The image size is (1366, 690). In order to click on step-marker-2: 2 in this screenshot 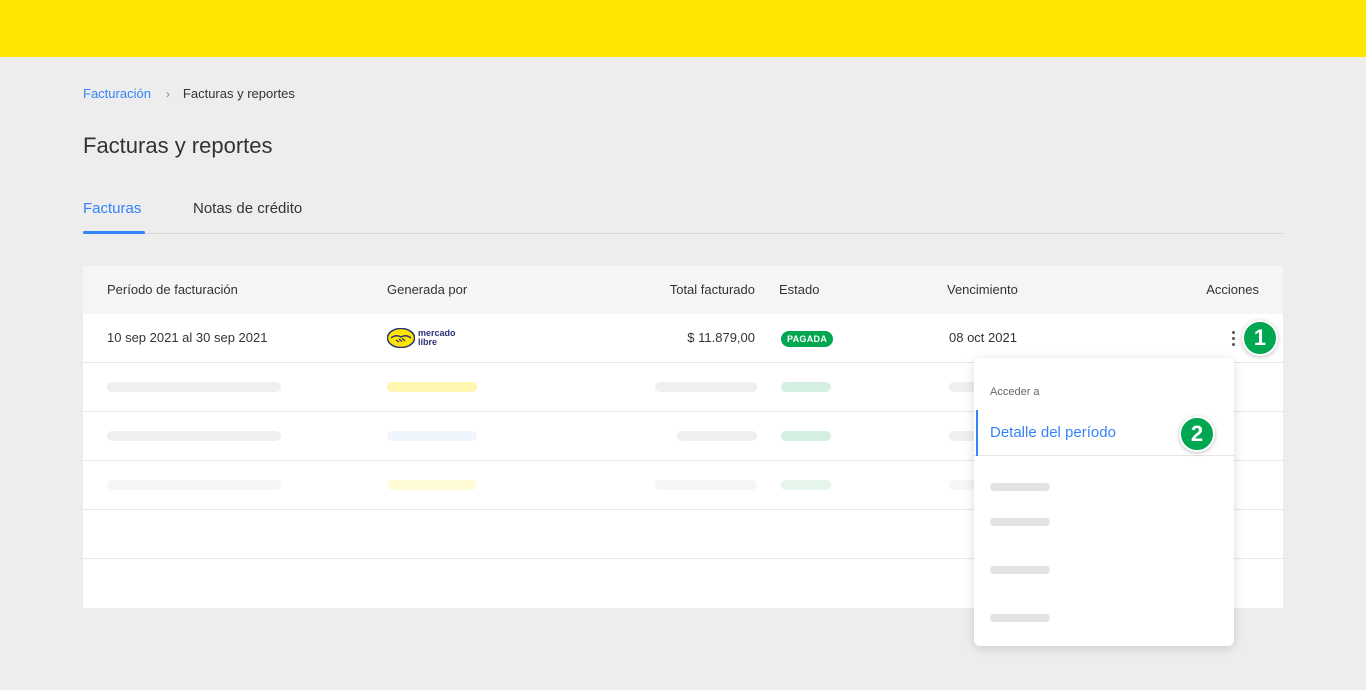, I will do `click(1197, 434)`.